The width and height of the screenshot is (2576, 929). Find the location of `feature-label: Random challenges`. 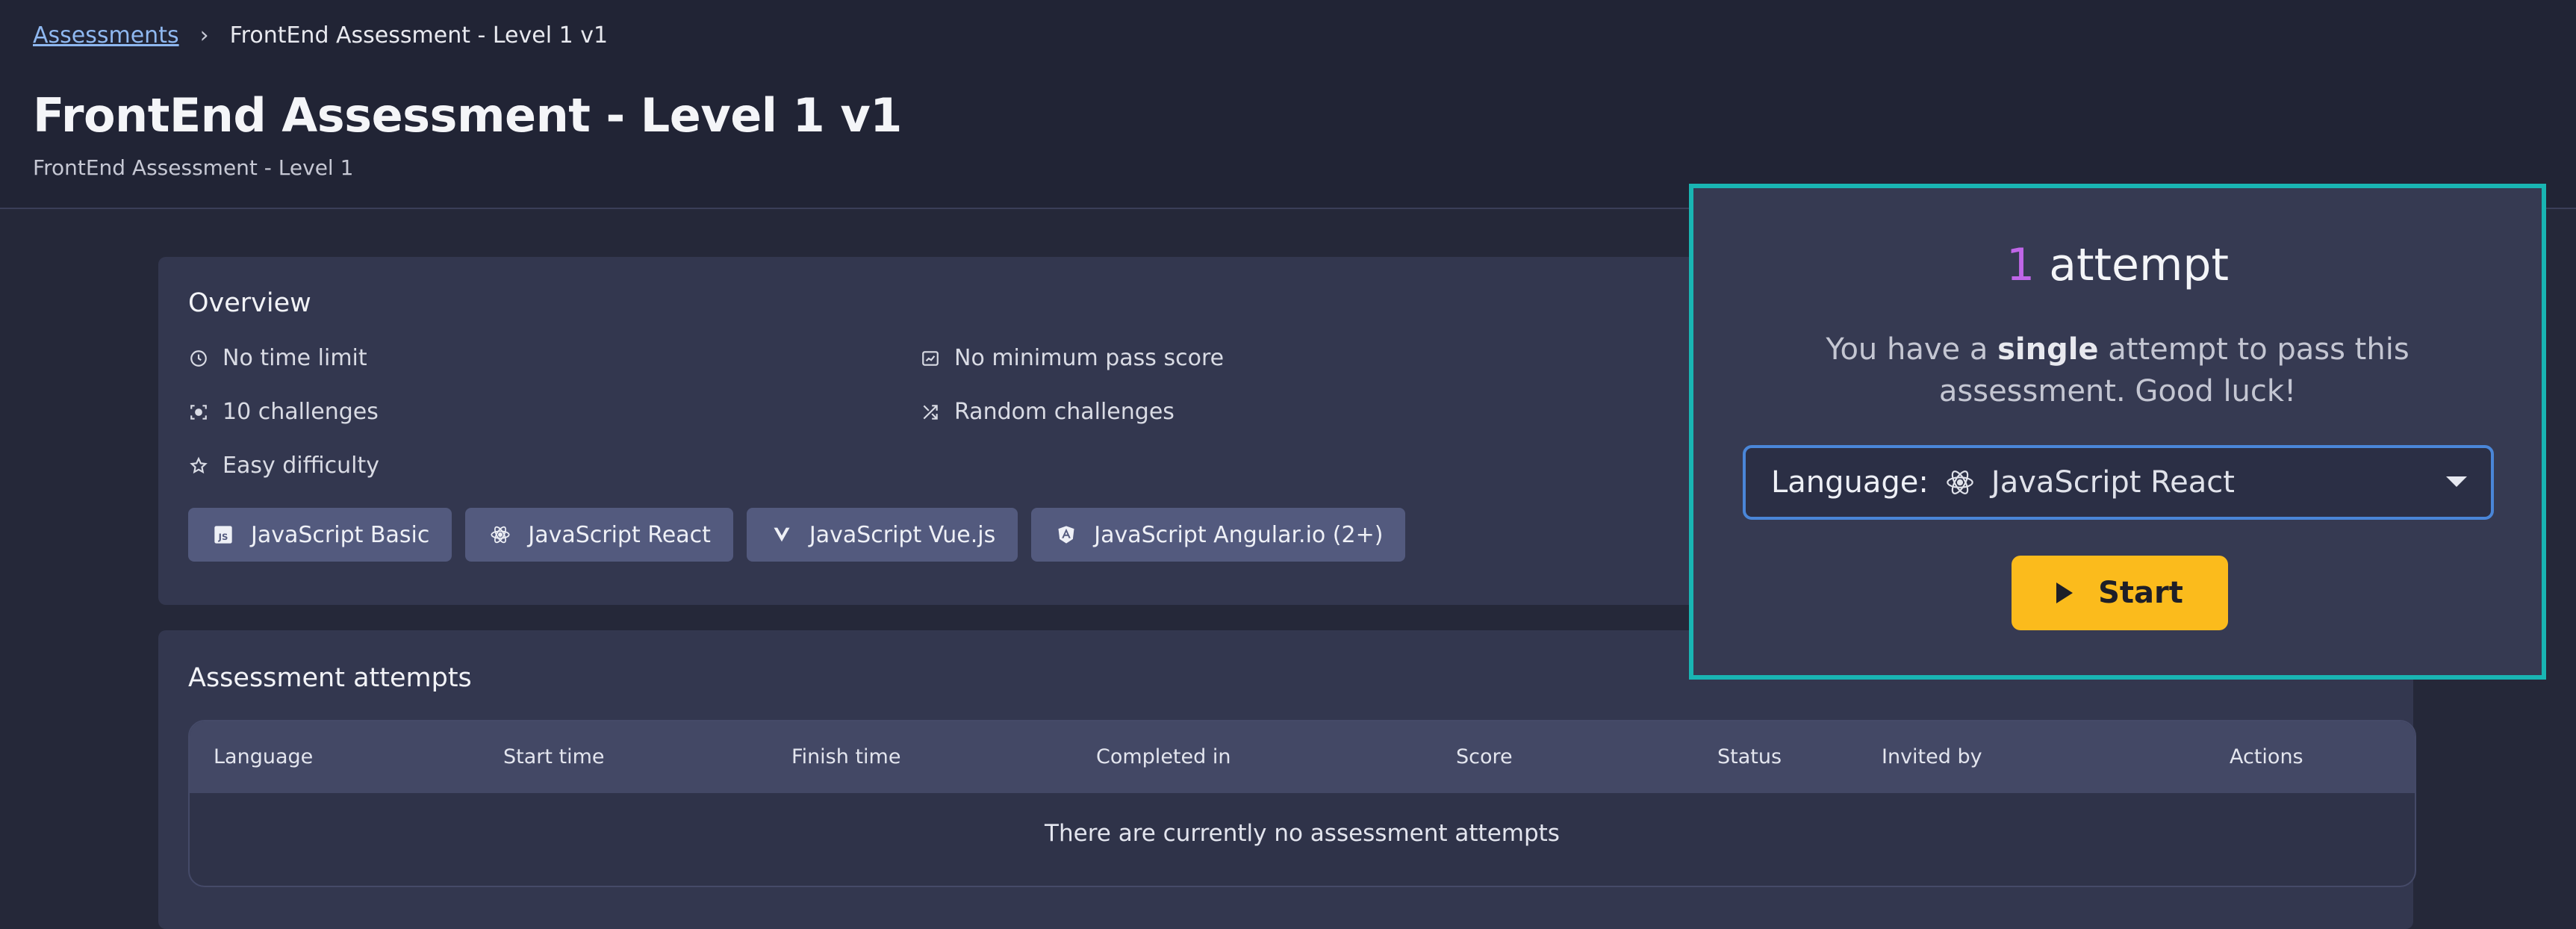

feature-label: Random challenges is located at coordinates (1064, 412).